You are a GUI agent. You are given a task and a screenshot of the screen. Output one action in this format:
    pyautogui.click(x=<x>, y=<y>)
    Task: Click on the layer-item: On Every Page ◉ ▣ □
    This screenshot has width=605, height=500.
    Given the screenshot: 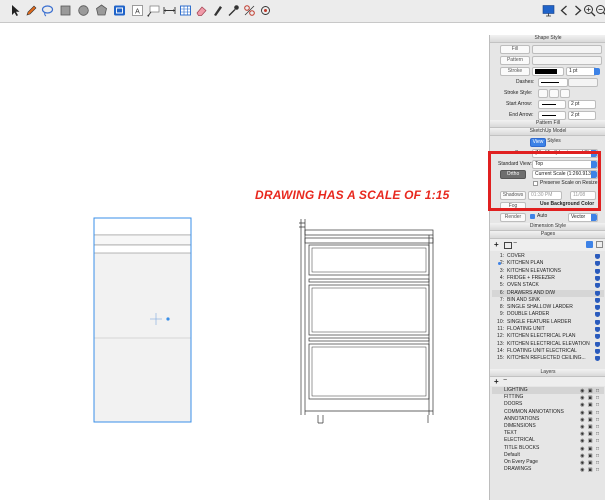 What is the action you would take?
    pyautogui.click(x=548, y=462)
    